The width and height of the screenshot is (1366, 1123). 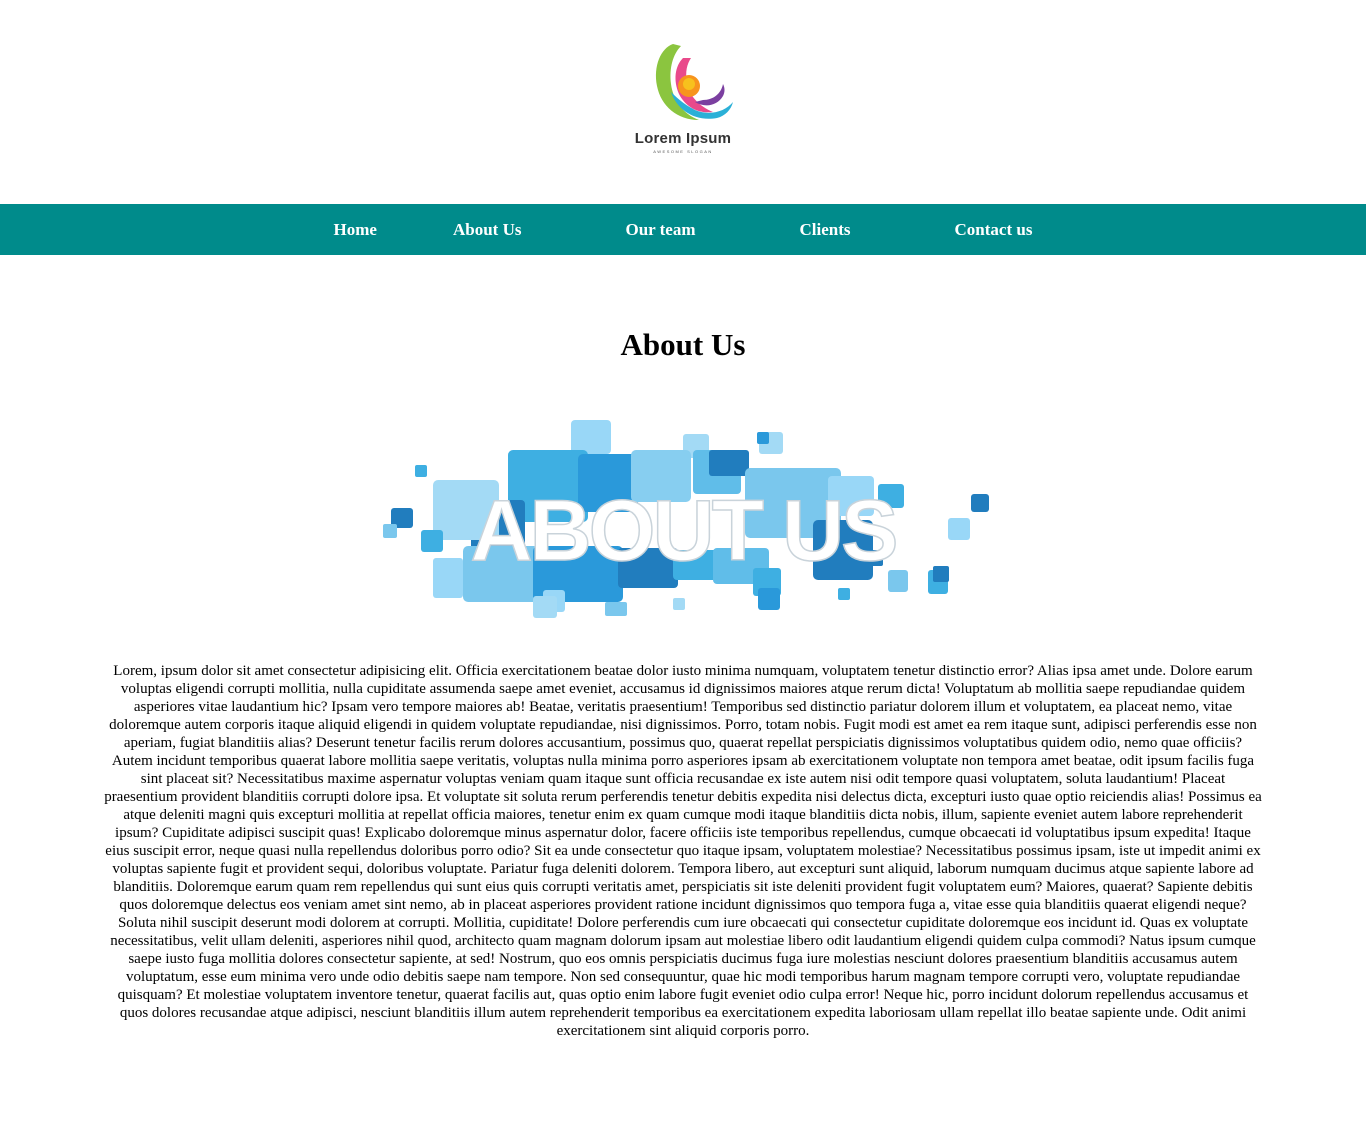 I want to click on logo-mark-icon, so click(x=694, y=82).